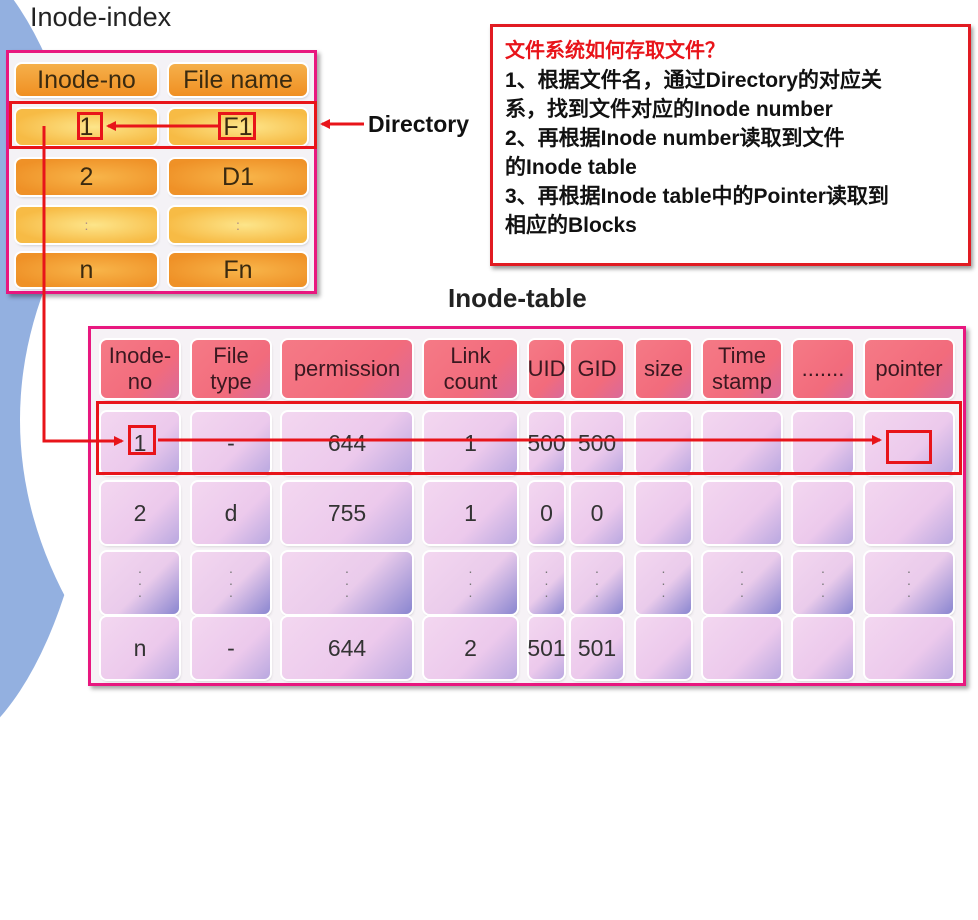 The height and width of the screenshot is (920, 978). I want to click on table-header-pointer: pointer, so click(909, 369).